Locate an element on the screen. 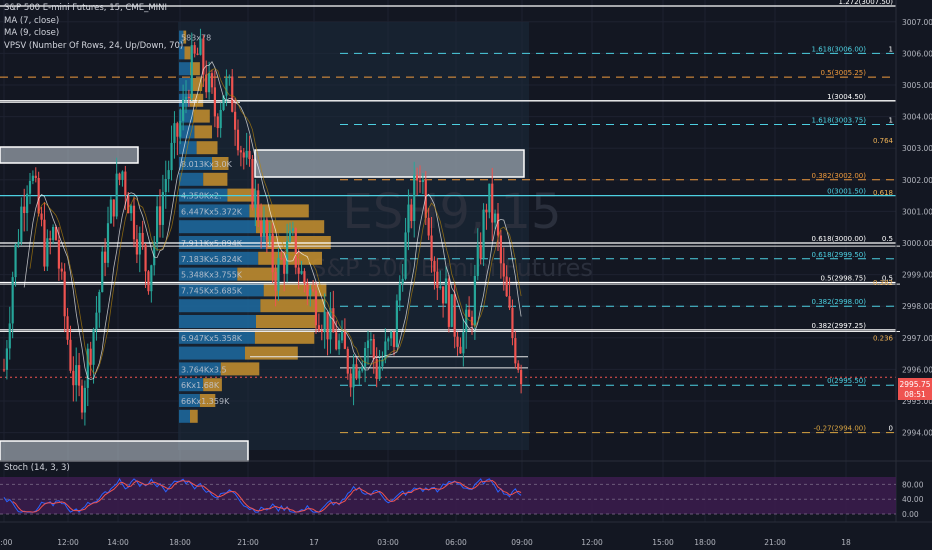  stoch-axis-label: 0.00 is located at coordinates (910, 514).